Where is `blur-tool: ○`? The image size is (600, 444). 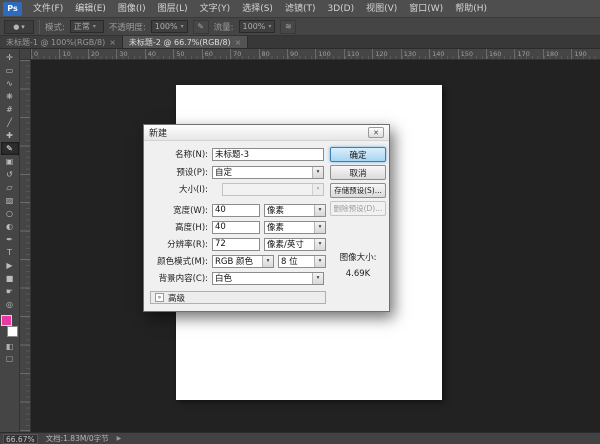
blur-tool: ○ is located at coordinates (10, 213).